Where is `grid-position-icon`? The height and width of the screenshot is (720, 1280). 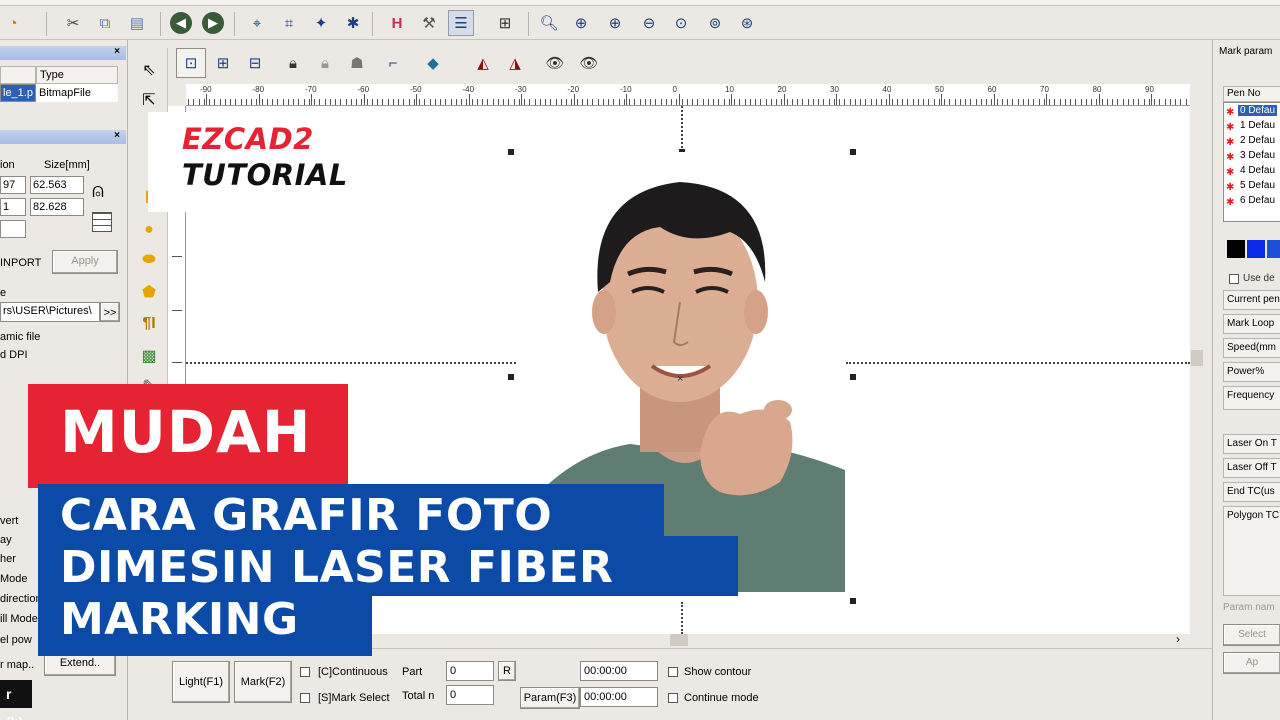 grid-position-icon is located at coordinates (102, 222).